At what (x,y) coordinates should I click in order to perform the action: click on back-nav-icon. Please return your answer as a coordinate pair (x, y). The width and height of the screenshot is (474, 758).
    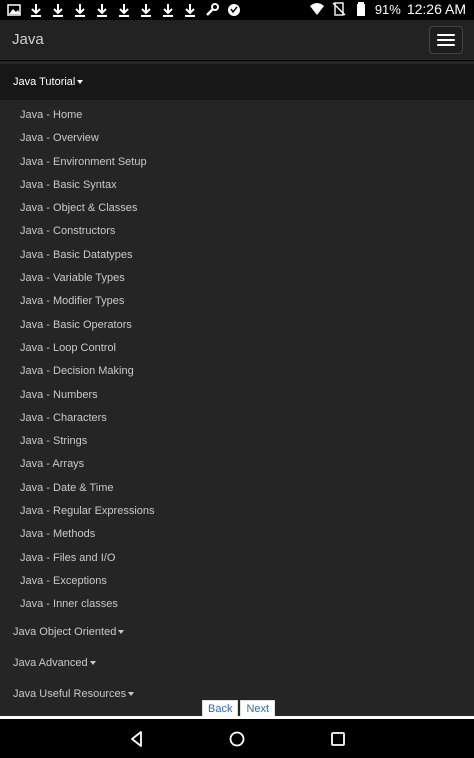
    Looking at the image, I should click on (137, 739).